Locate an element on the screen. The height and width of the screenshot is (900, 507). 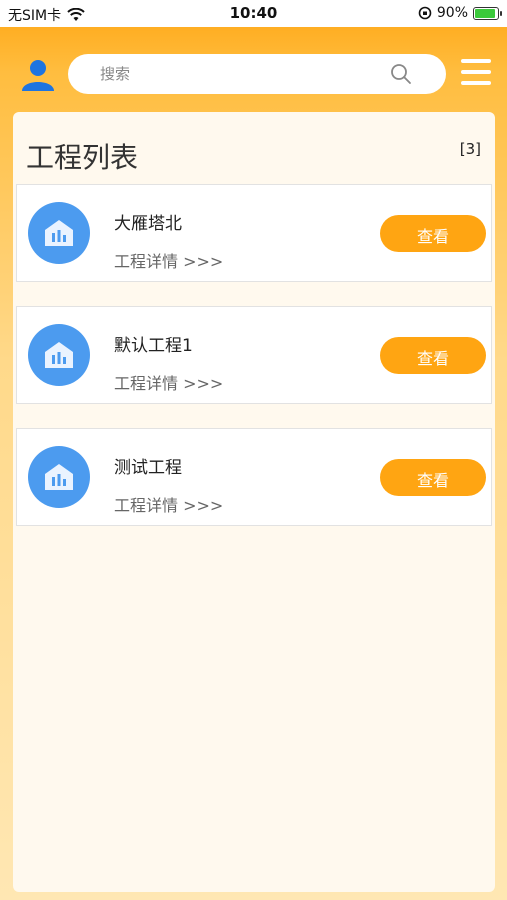
status-right: 90% is located at coordinates (460, 13).